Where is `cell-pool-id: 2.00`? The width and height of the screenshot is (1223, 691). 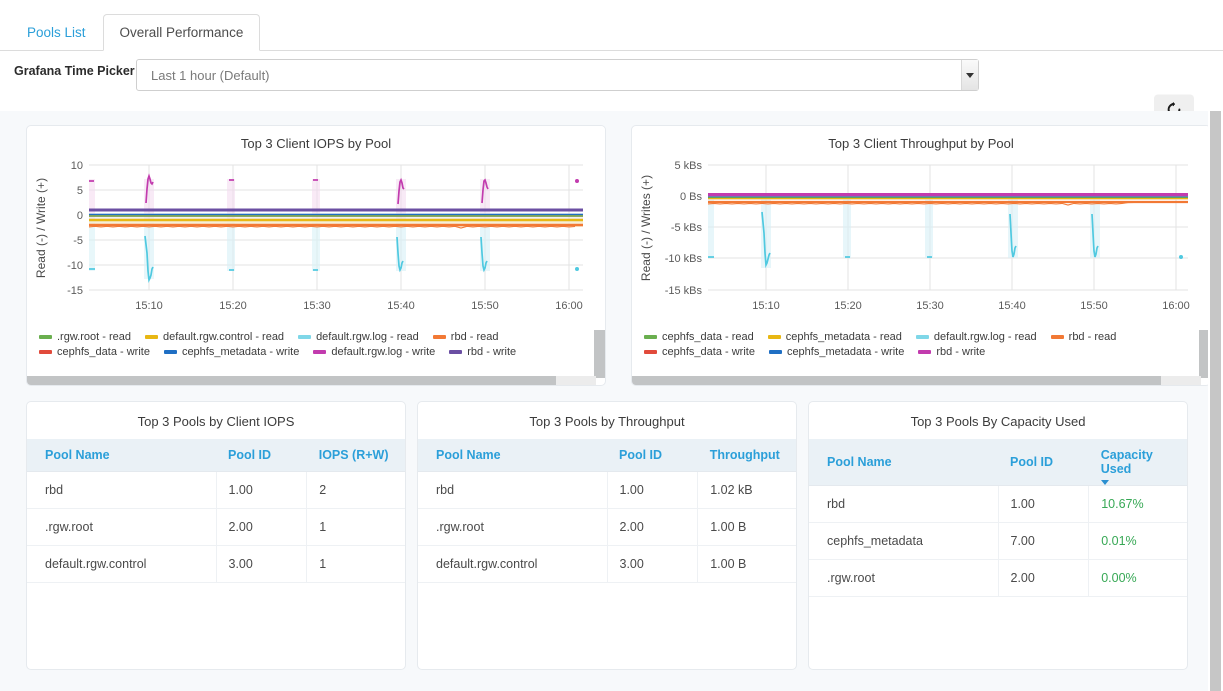
cell-pool-id: 2.00 is located at coordinates (262, 527).